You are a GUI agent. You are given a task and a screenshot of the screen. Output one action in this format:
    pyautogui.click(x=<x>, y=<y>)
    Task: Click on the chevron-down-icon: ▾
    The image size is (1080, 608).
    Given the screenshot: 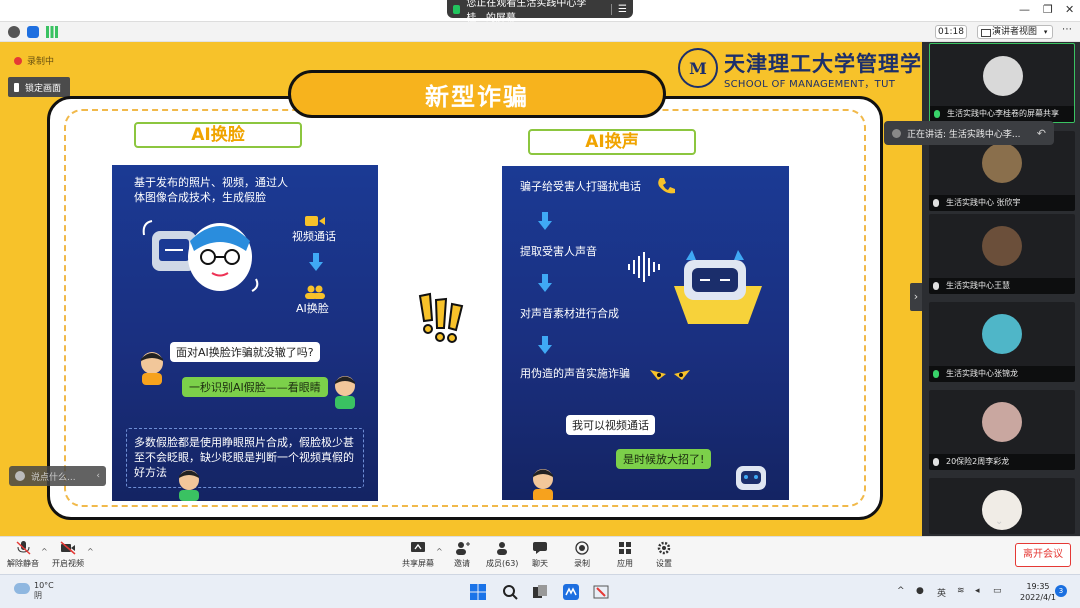 What is the action you would take?
    pyautogui.click(x=1045, y=32)
    